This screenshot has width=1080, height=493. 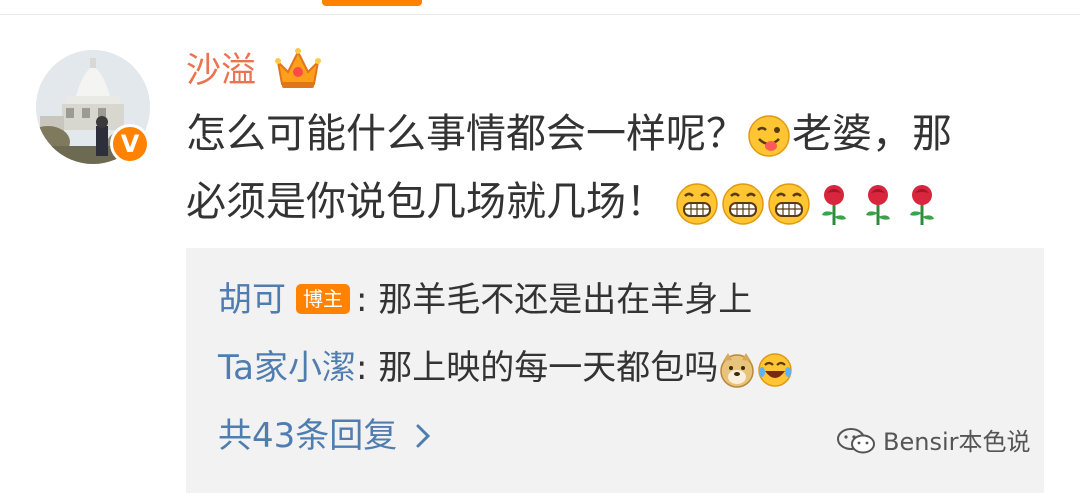 What do you see at coordinates (957, 442) in the screenshot?
I see `watermark-text: Bensir本色说` at bounding box center [957, 442].